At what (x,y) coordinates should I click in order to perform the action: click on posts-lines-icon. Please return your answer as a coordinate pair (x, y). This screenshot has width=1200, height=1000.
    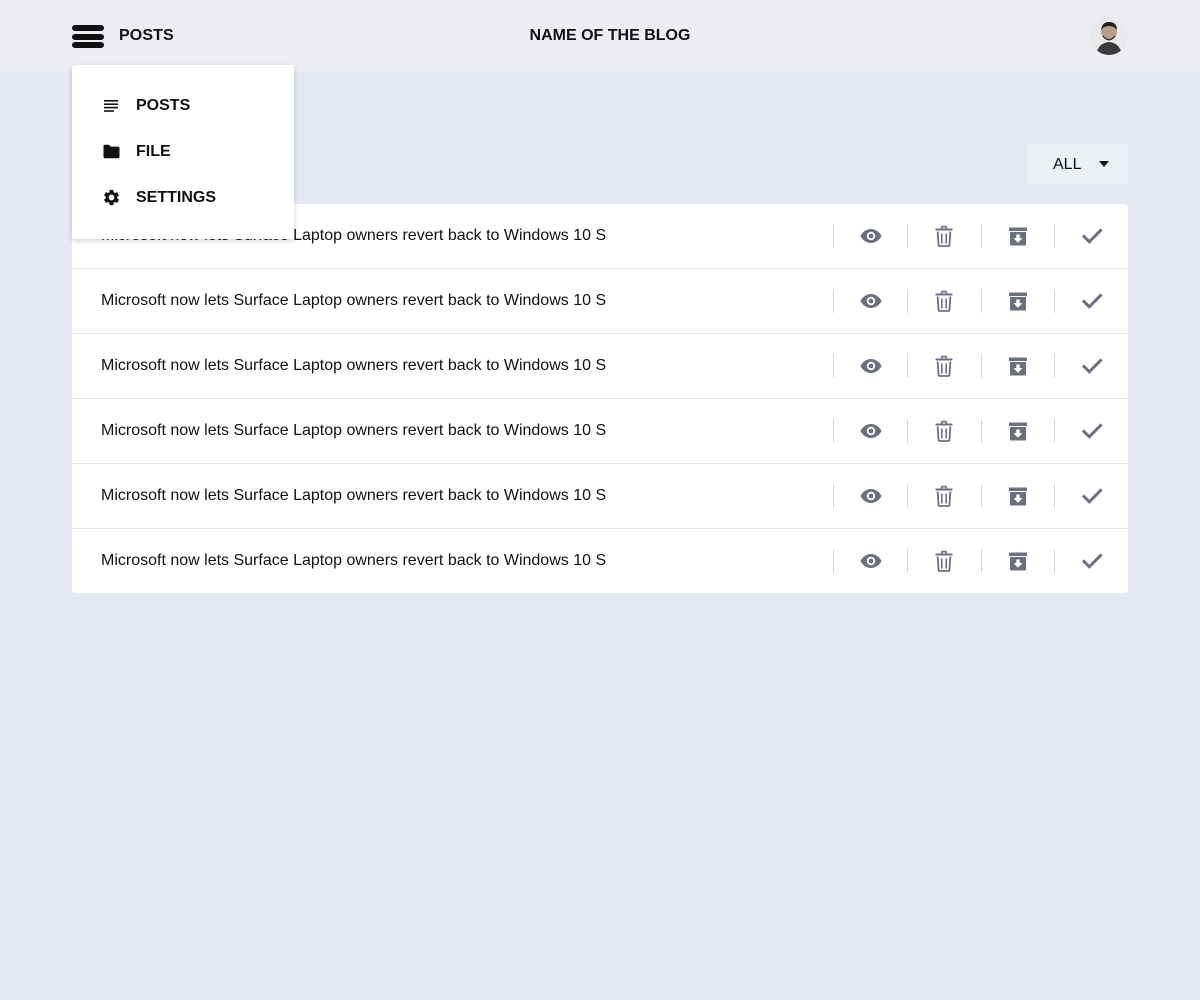
    Looking at the image, I should click on (111, 106).